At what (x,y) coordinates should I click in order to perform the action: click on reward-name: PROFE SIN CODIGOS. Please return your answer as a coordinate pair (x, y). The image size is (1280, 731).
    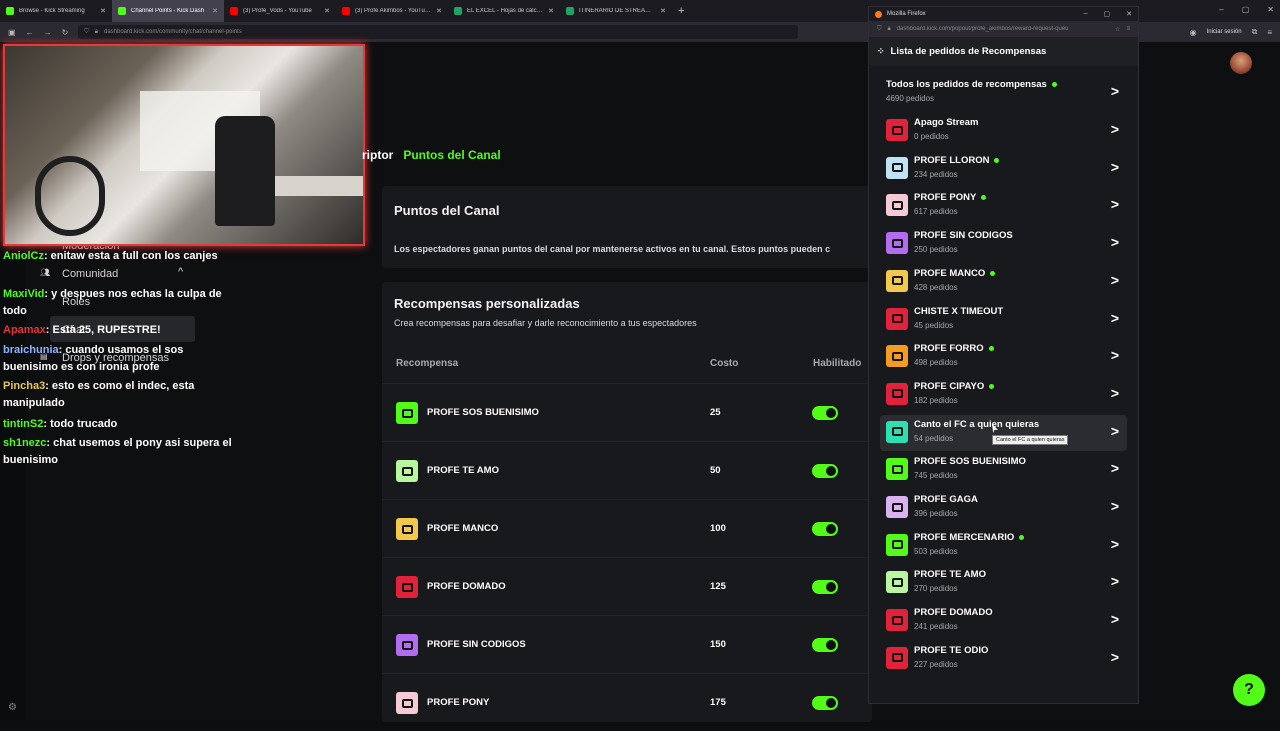
    Looking at the image, I should click on (476, 644).